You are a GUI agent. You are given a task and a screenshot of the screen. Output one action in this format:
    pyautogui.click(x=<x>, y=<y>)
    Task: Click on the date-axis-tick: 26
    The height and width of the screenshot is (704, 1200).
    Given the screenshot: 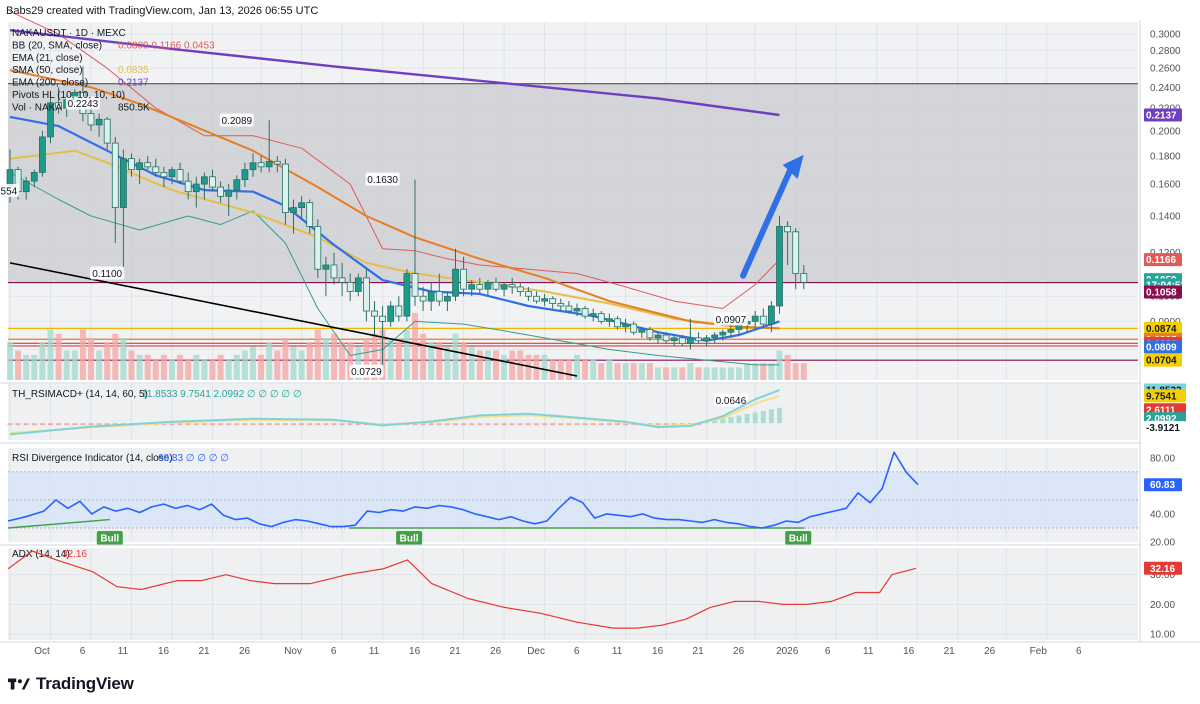 What is the action you would take?
    pyautogui.click(x=245, y=651)
    